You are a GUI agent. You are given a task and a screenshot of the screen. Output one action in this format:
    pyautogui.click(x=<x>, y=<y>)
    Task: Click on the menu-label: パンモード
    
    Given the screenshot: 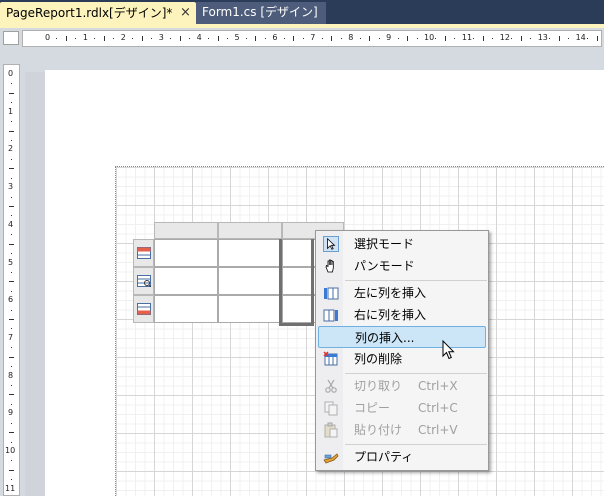 What is the action you would take?
    pyautogui.click(x=384, y=266)
    